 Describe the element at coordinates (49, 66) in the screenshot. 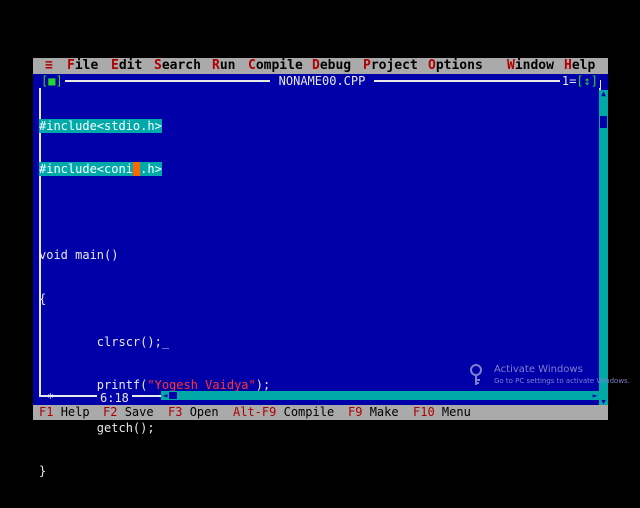

I see `system-menu: ≡` at that location.